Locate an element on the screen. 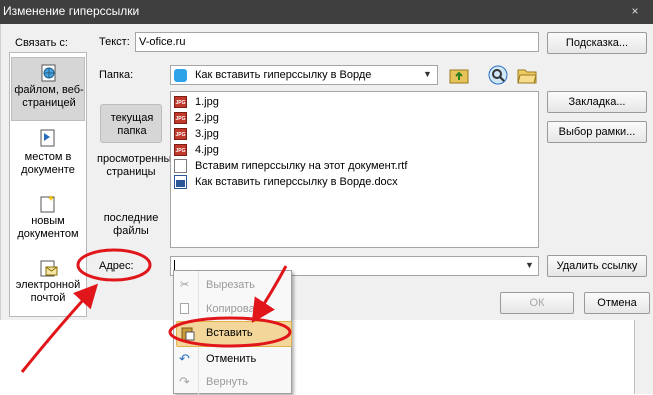  look-in-browsed-pages: просмотренные страницы is located at coordinates (137, 166).